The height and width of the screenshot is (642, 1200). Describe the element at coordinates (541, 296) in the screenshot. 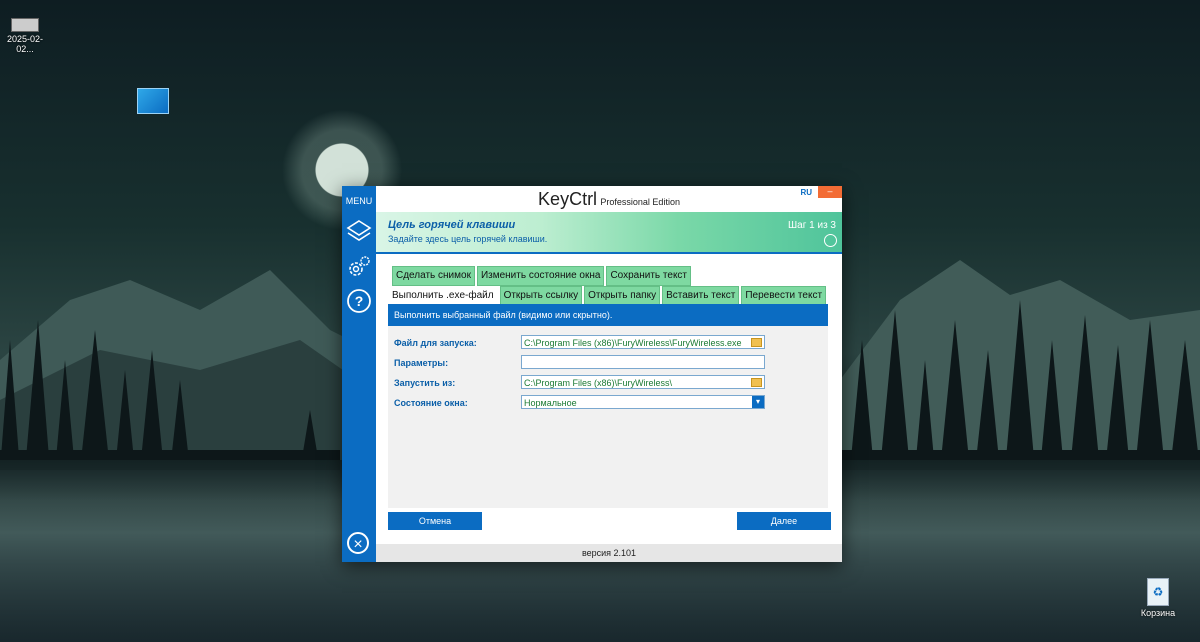

I see `tab-open-link: Открыть ссылку` at that location.